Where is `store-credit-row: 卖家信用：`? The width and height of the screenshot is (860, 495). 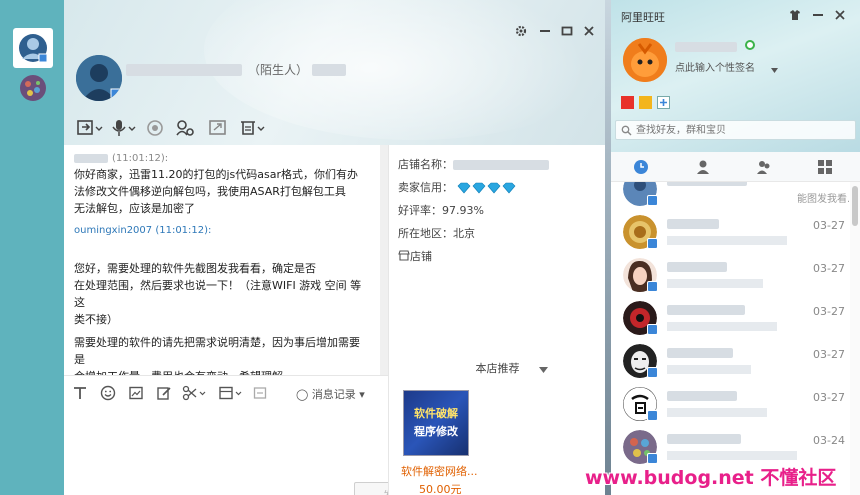
store-credit-row: 卖家信用： is located at coordinates (497, 187).